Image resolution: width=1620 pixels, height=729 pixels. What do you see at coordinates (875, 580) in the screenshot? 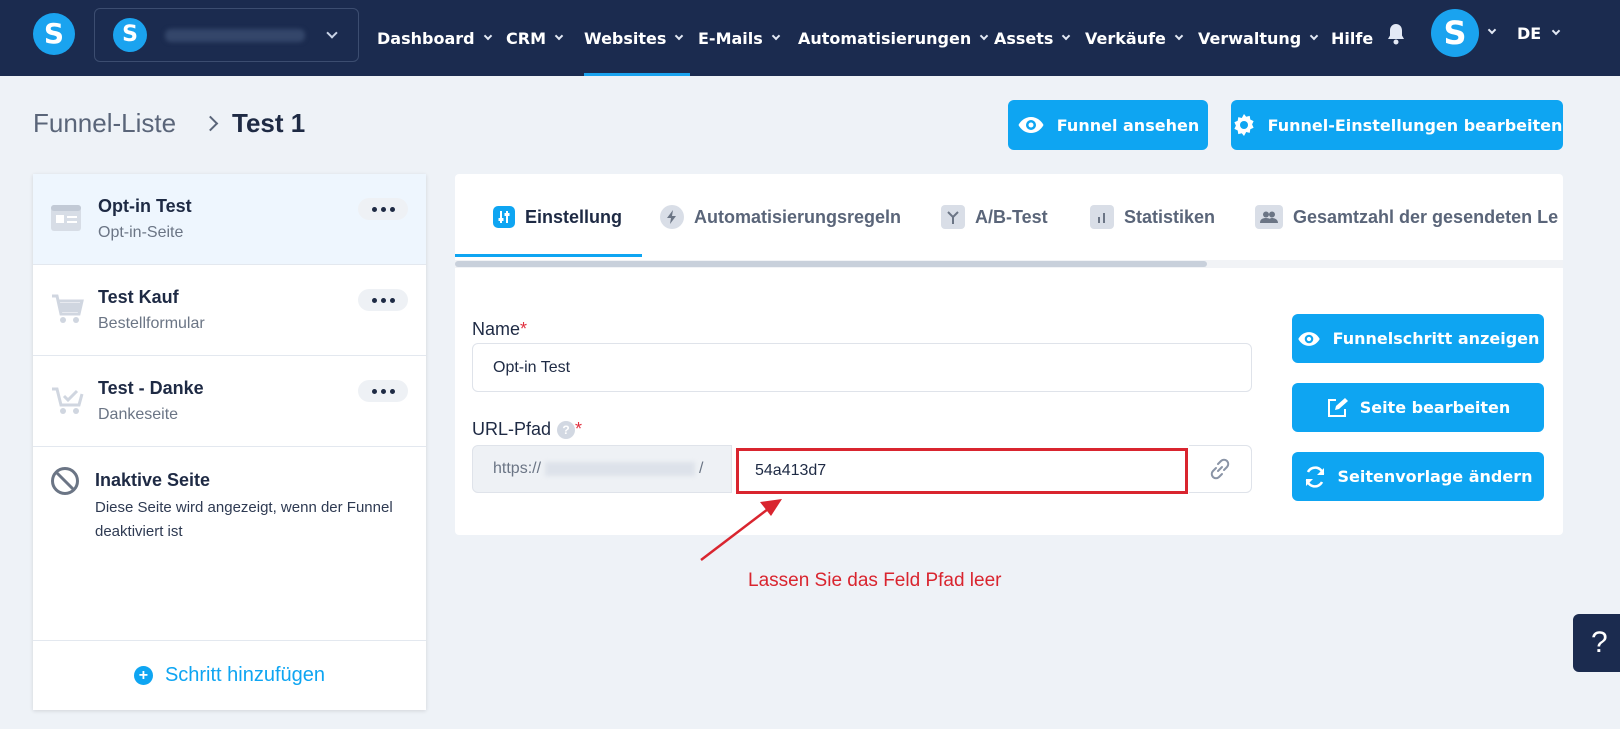
I see `annotation-text: Lassen Sie das Feld Pfad leer` at bounding box center [875, 580].